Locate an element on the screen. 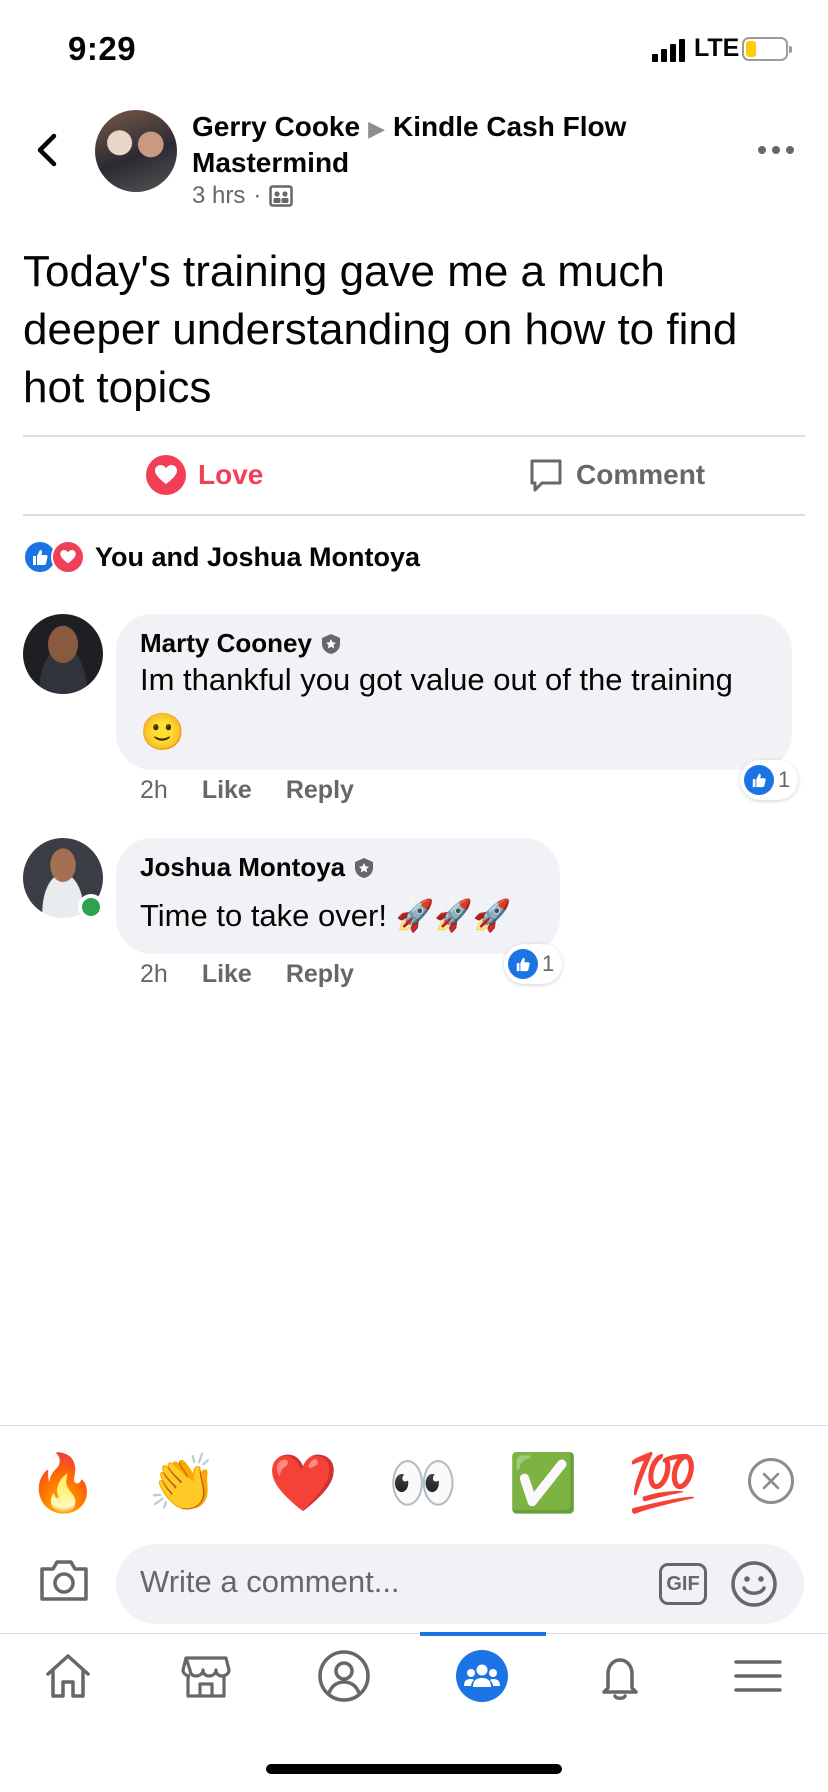 Image resolution: width=828 pixels, height=1792 pixels. comment-button: Comment is located at coordinates (616, 475).